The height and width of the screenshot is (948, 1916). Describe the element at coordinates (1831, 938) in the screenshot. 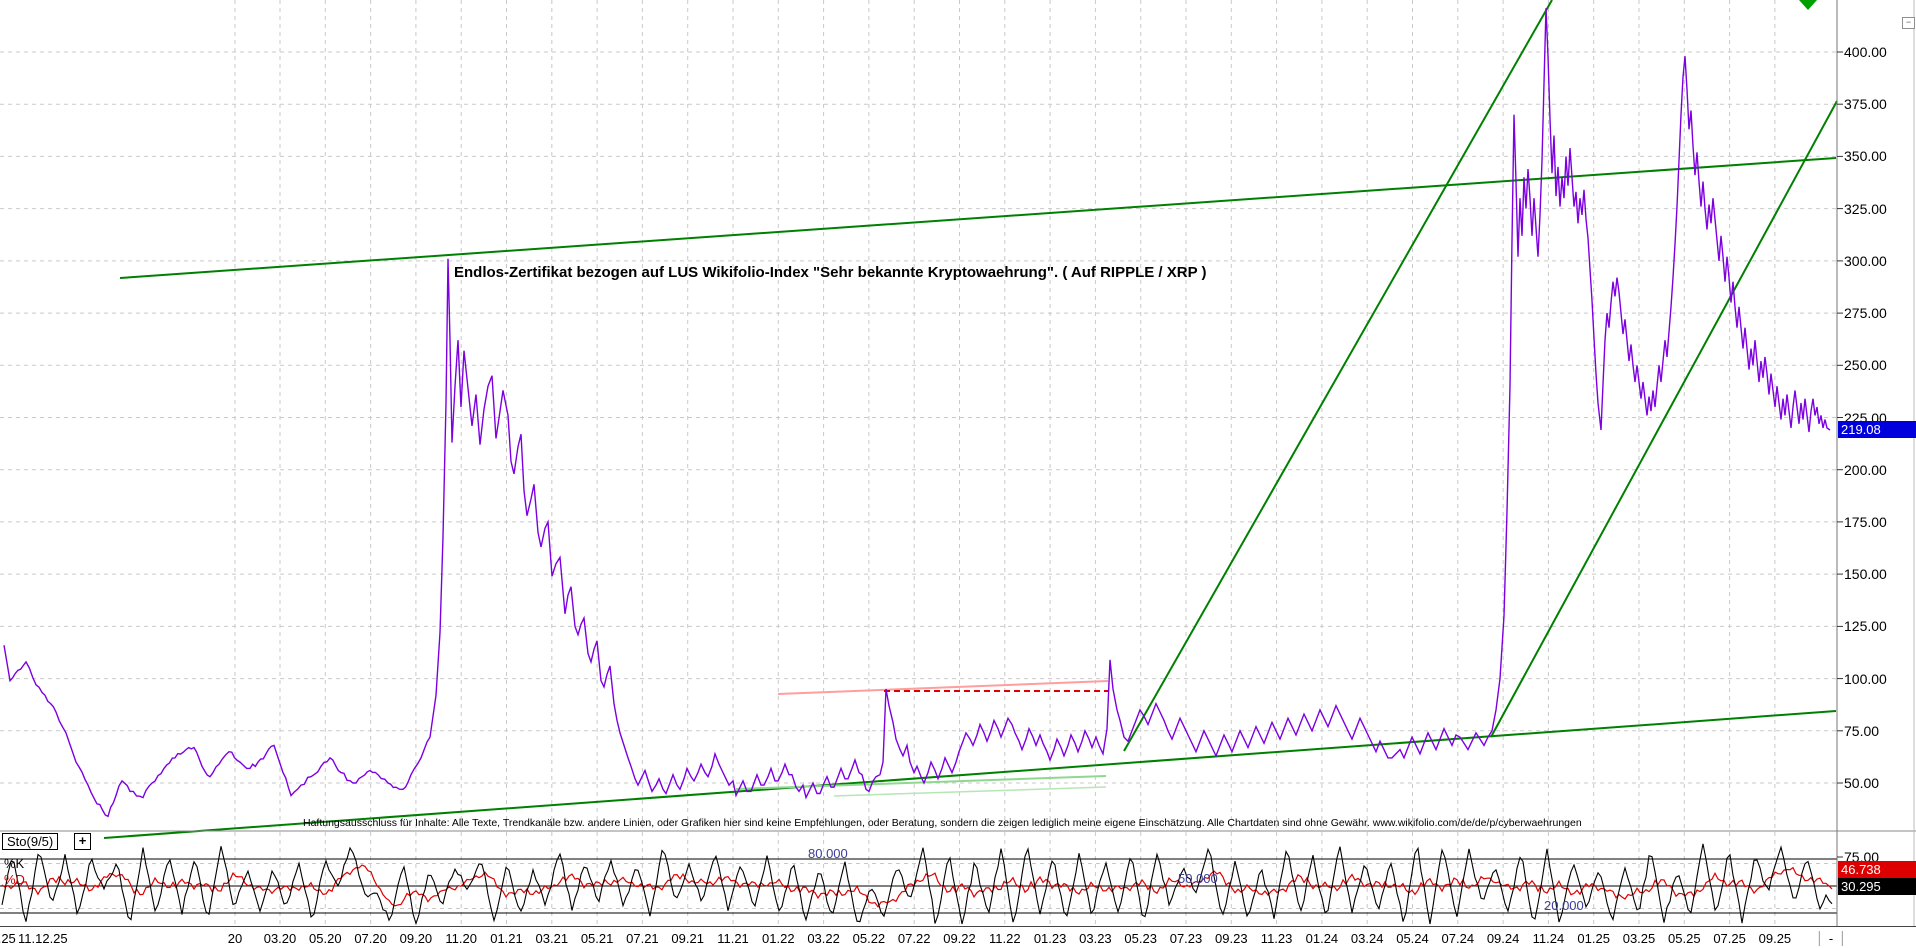

I see `x-axis-label: -` at that location.